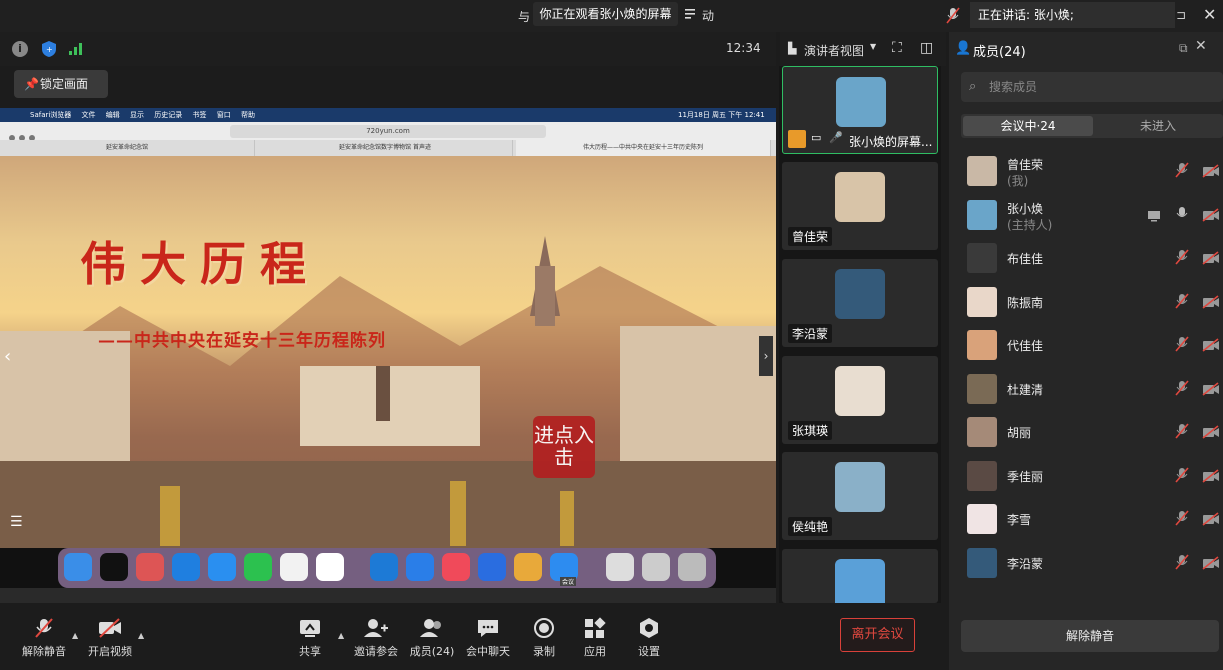 The width and height of the screenshot is (1223, 670). What do you see at coordinates (792, 48) in the screenshot?
I see `layout-icon: ▙` at bounding box center [792, 48].